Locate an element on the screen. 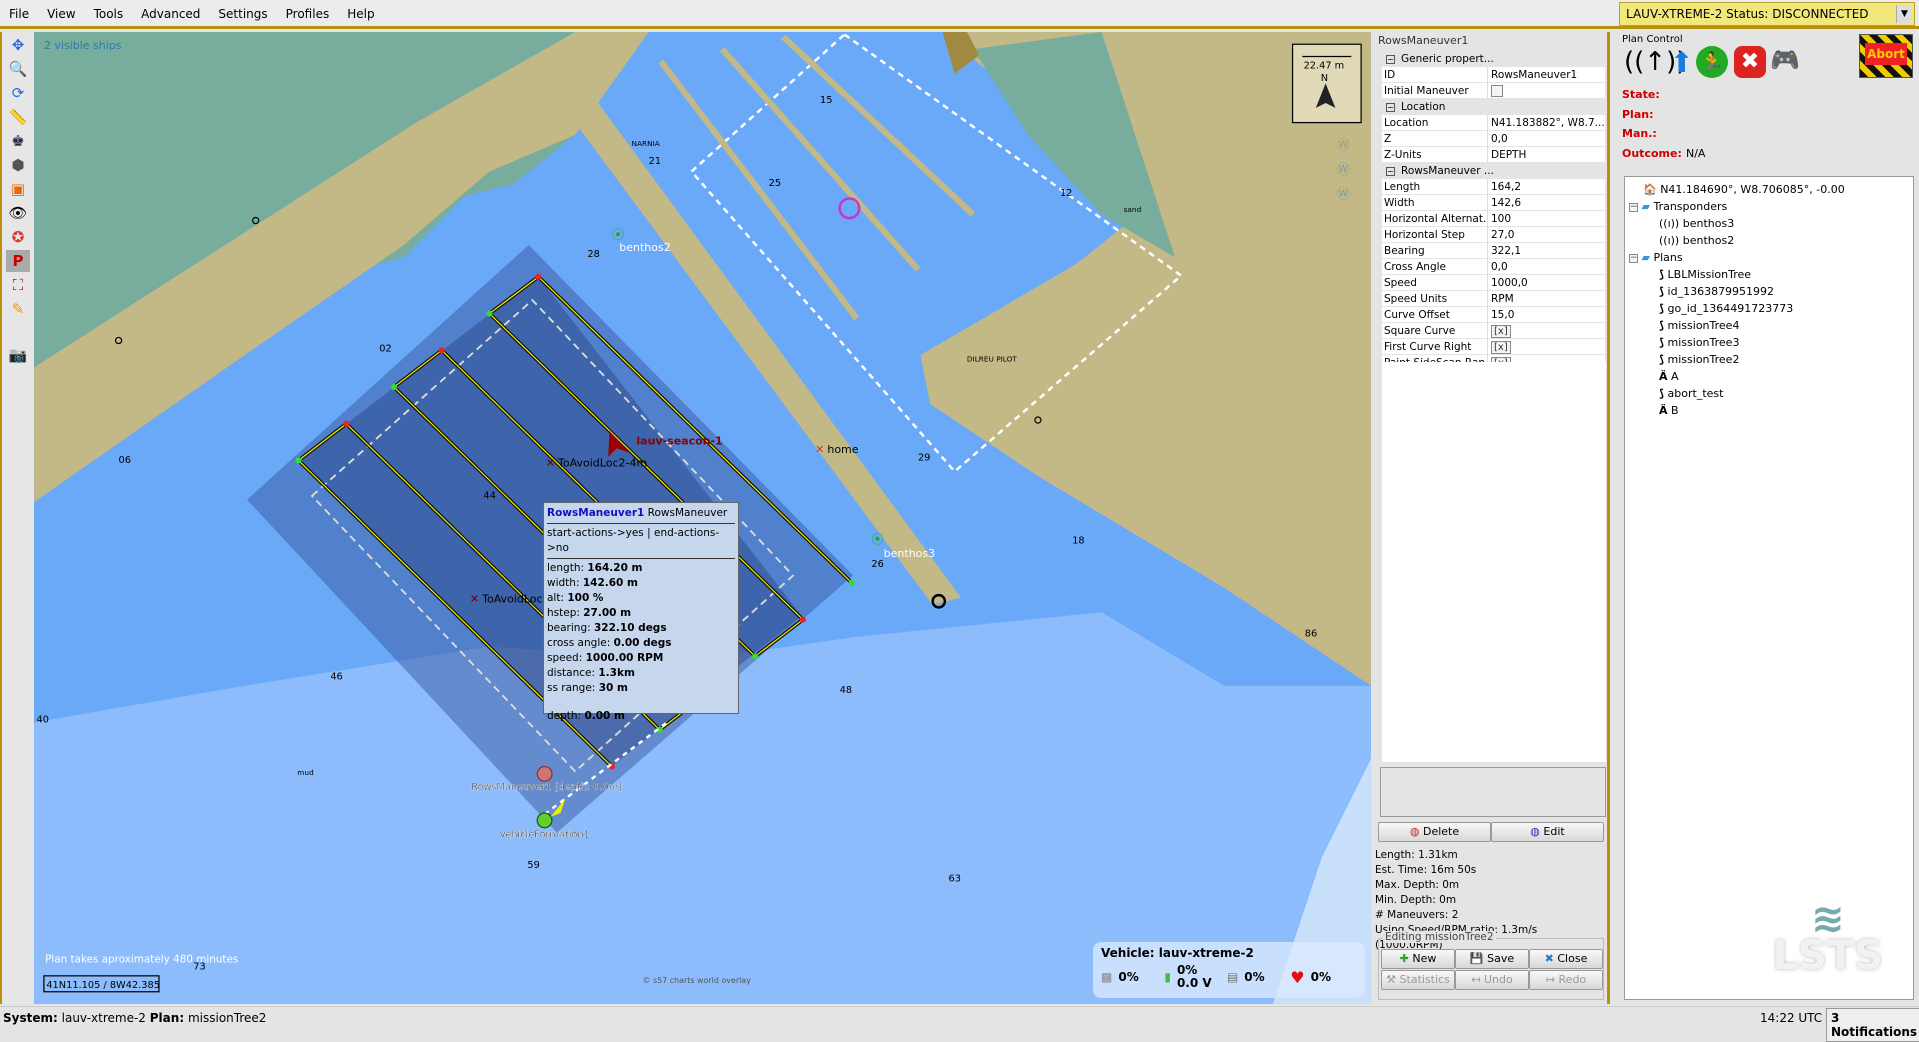  property-row: Horizontal Step 27,0 is located at coordinates (1493, 235).